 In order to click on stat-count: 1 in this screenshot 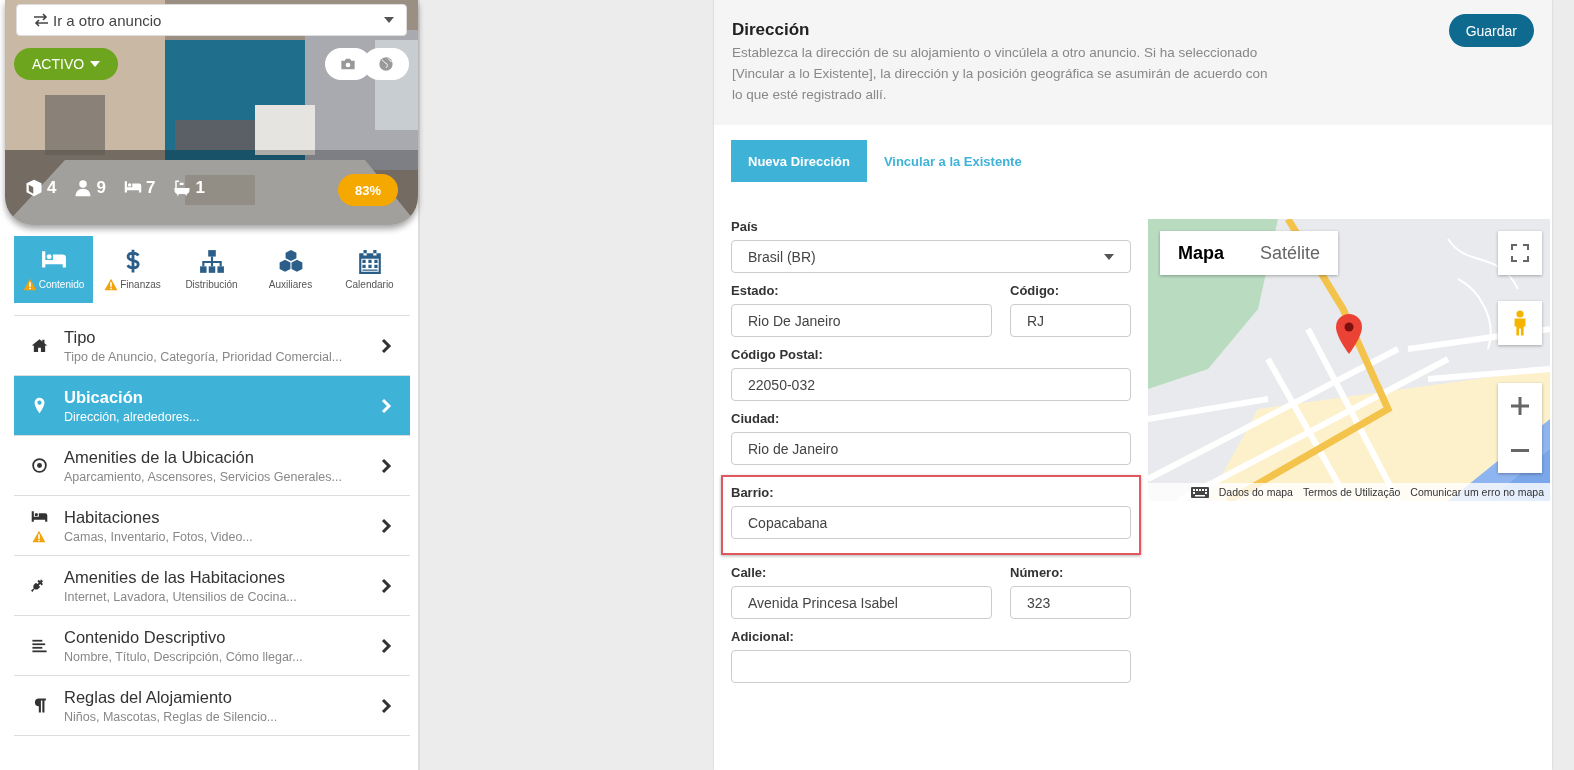, I will do `click(200, 188)`.